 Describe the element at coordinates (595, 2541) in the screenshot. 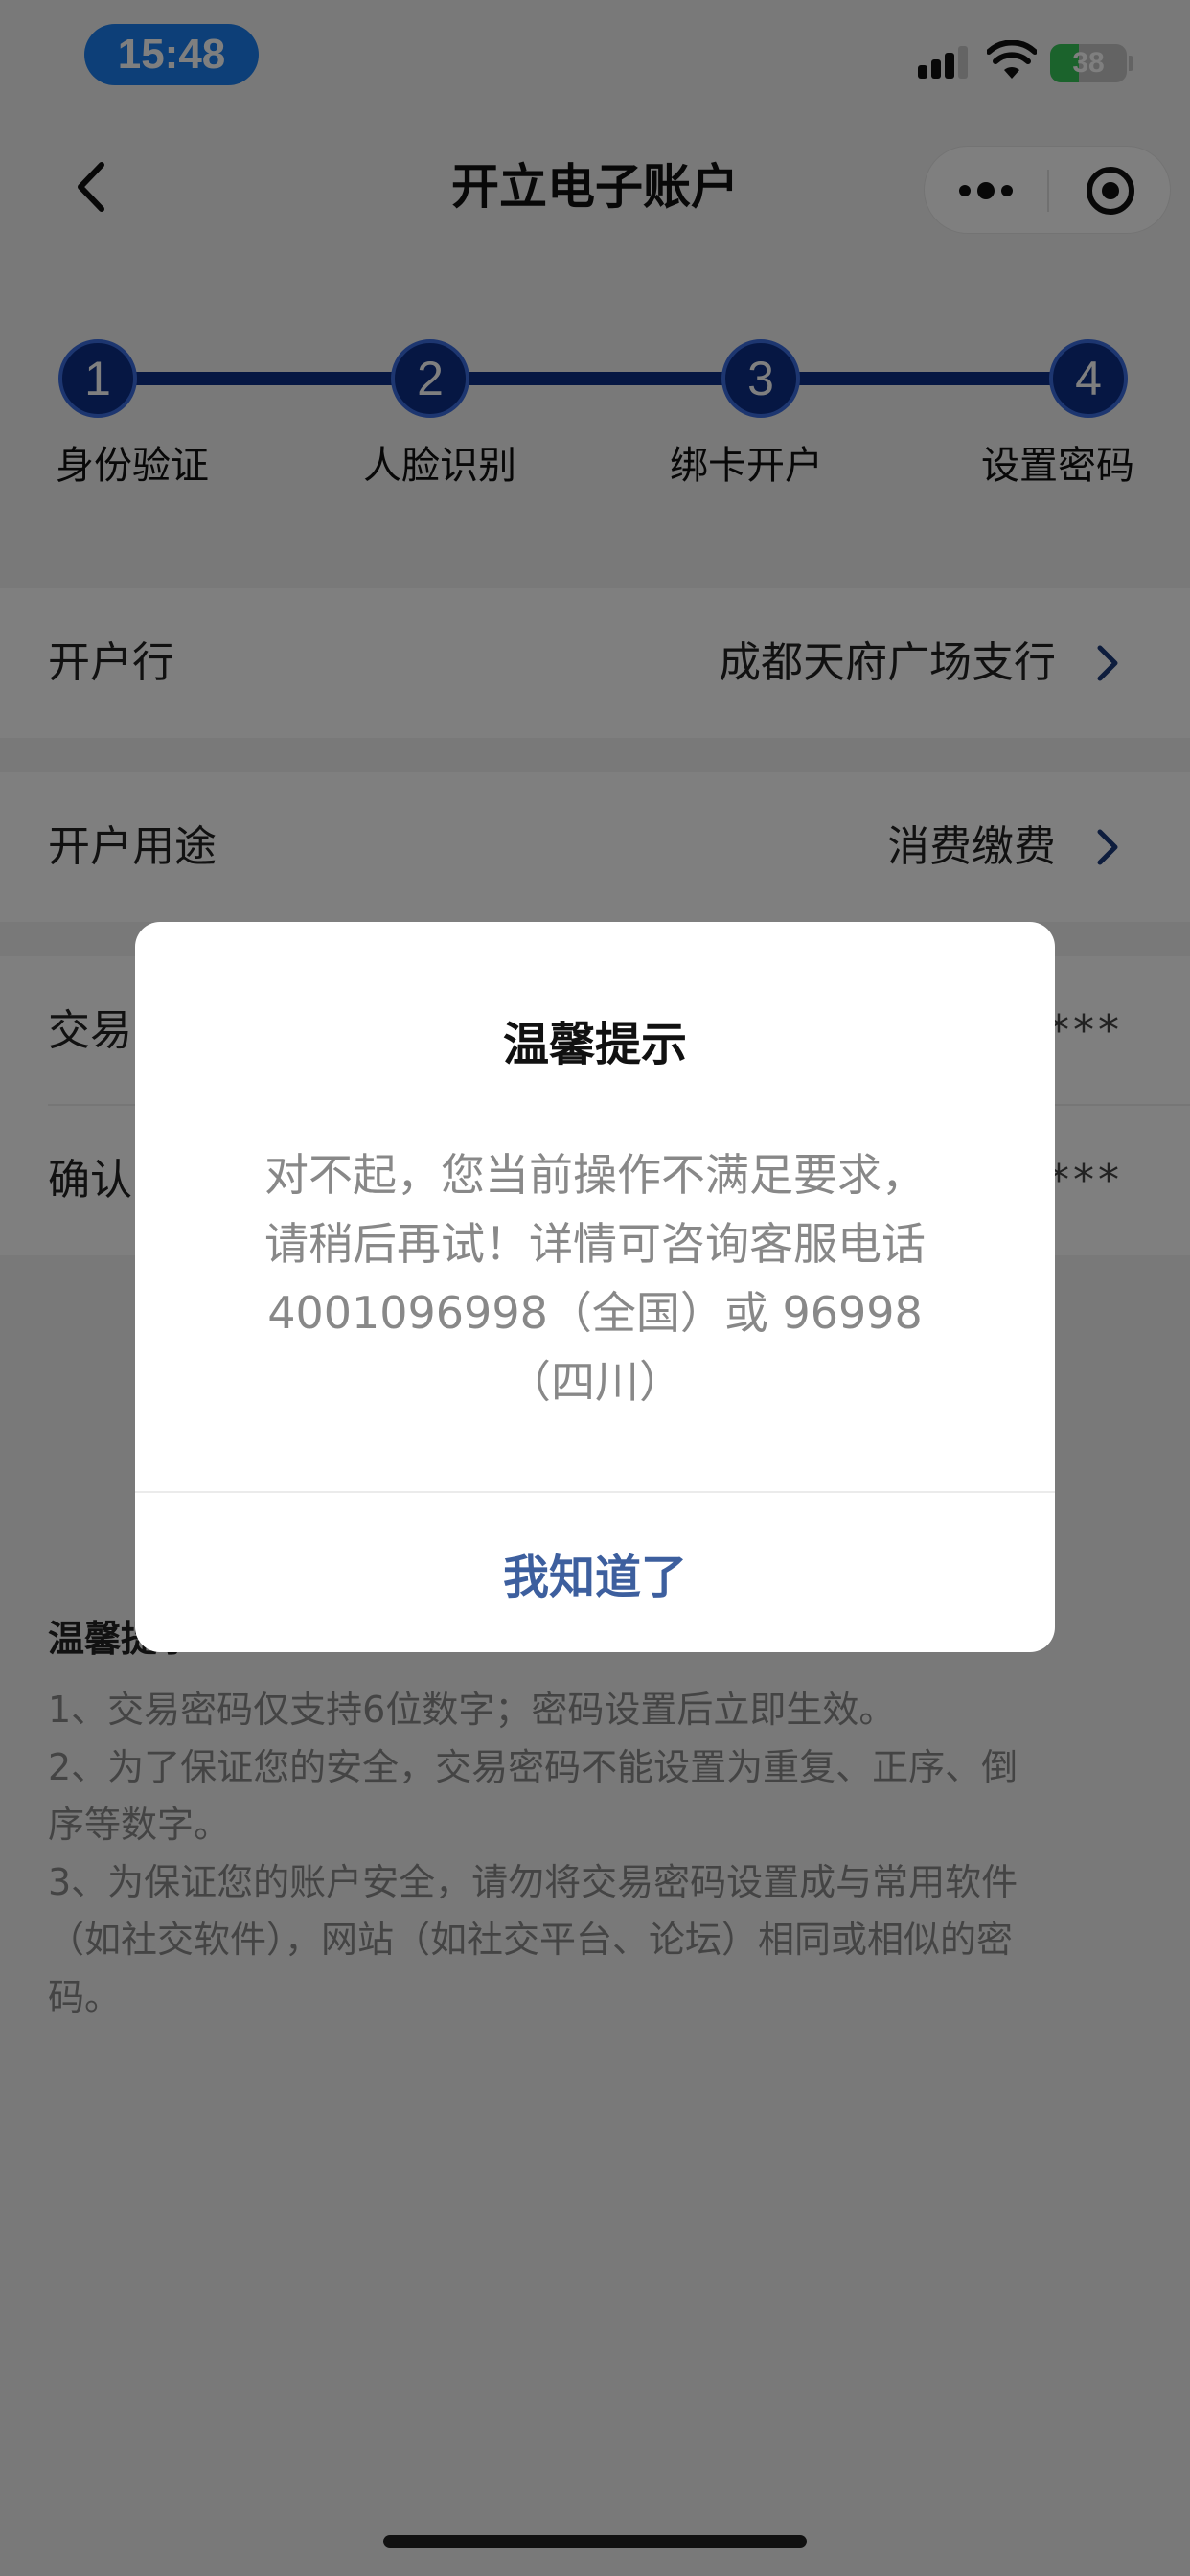

I see `home-indicator` at that location.